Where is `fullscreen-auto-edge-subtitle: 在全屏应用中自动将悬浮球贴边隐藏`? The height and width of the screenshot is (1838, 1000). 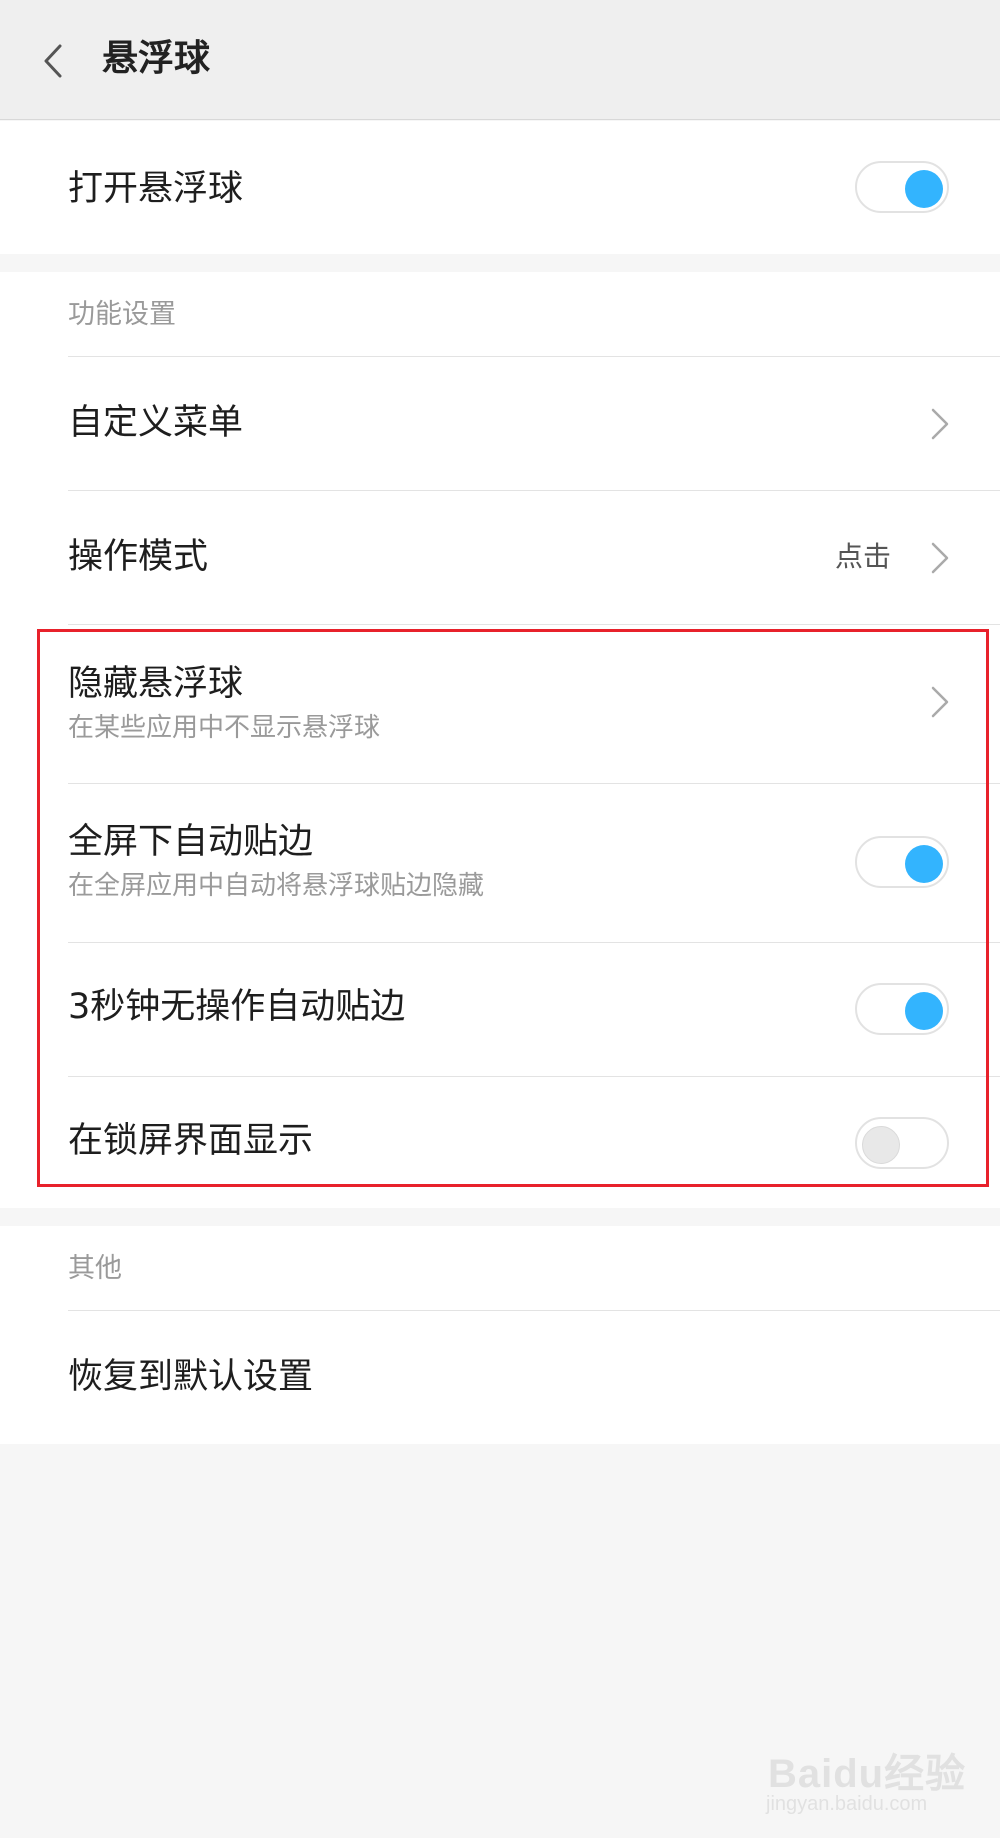 fullscreen-auto-edge-subtitle: 在全屏应用中自动将悬浮球贴边隐藏 is located at coordinates (276, 886).